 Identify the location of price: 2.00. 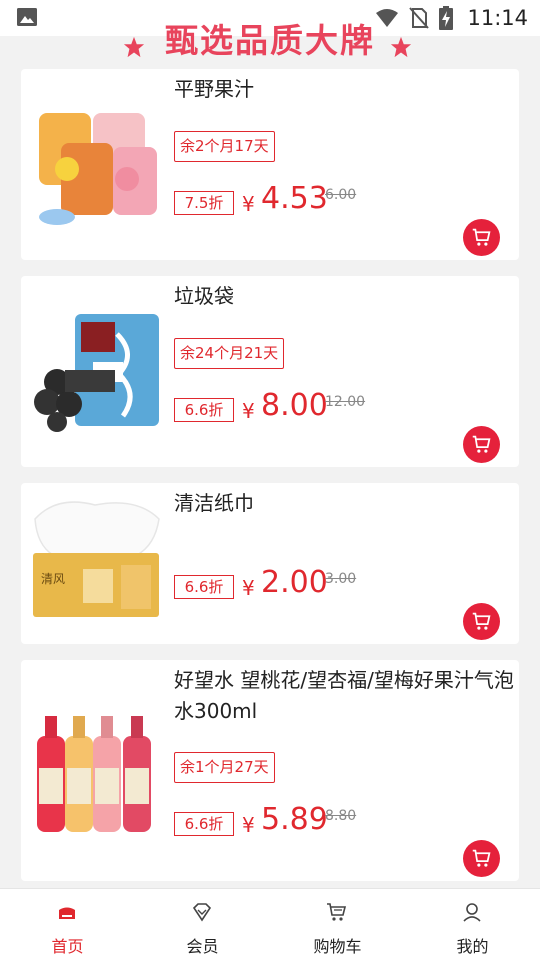
(294, 582).